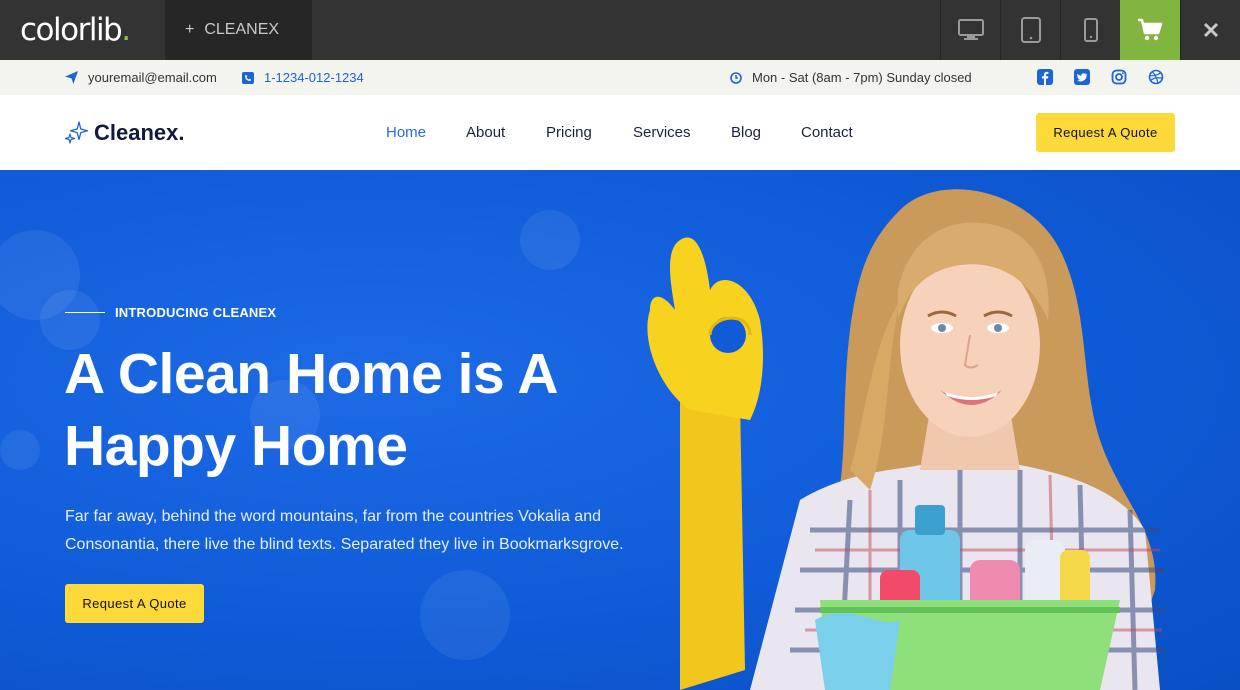  I want to click on cart-icon, so click(1150, 29).